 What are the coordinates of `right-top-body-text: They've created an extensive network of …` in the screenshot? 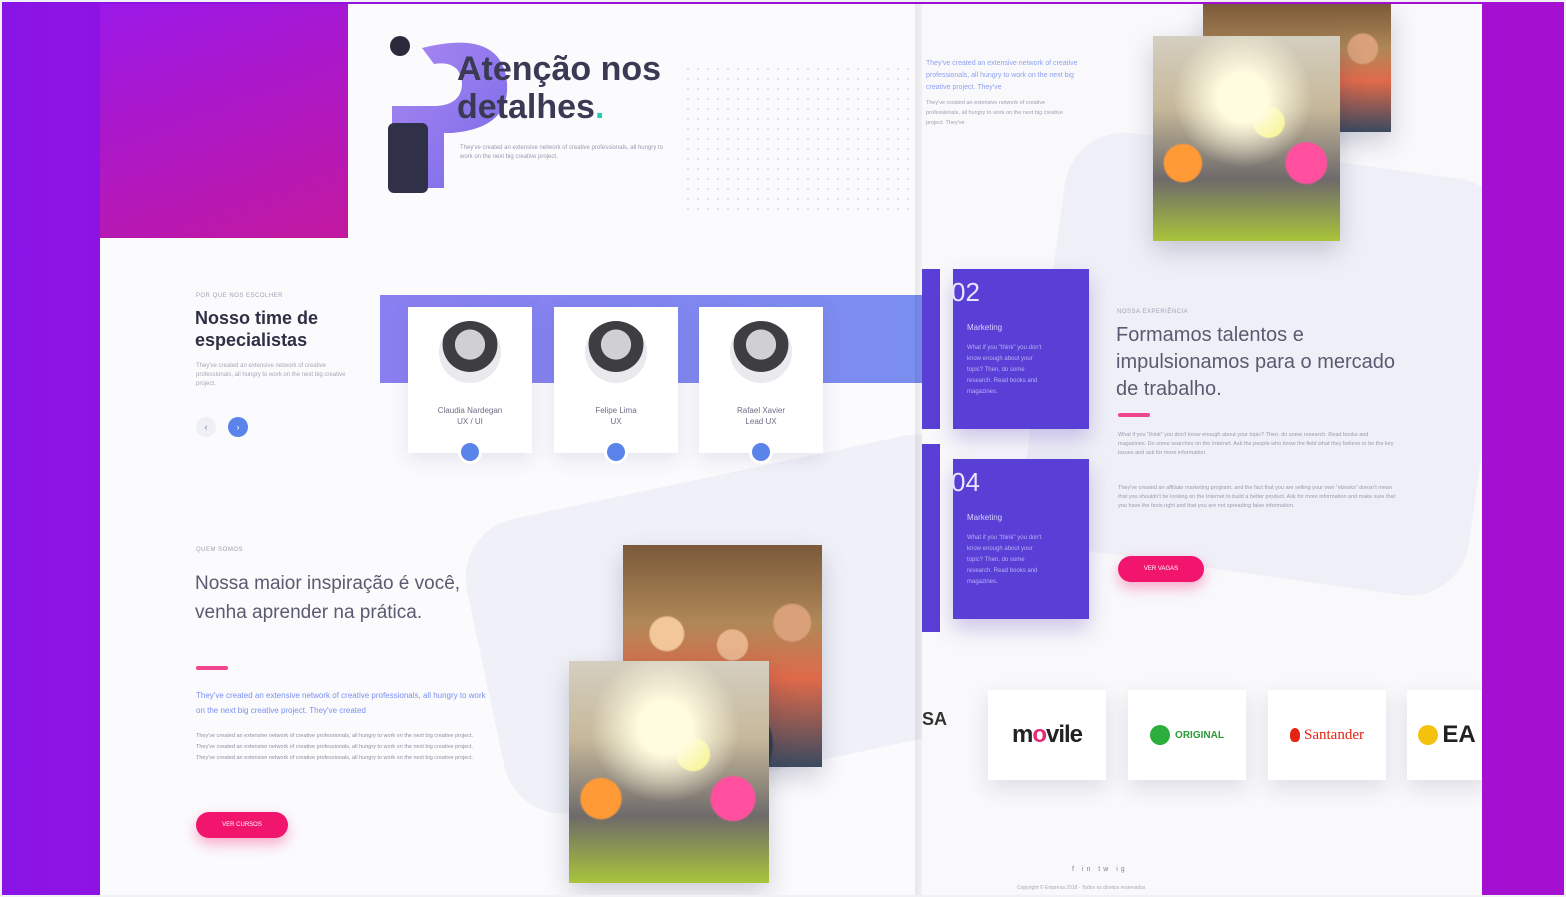 It's located at (994, 113).